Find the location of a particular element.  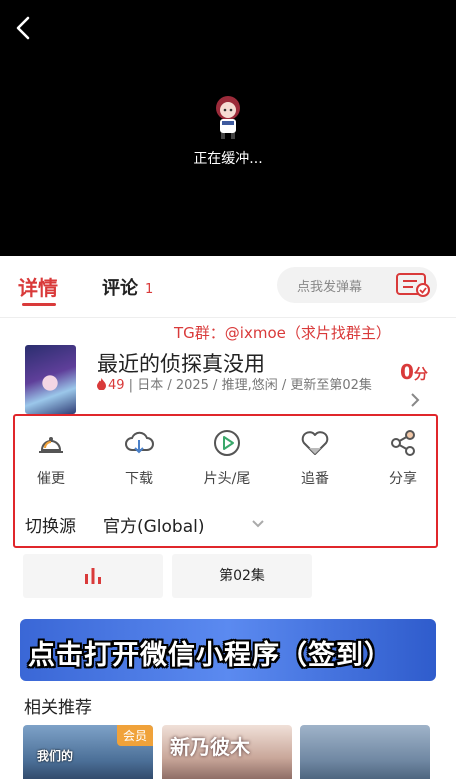

recommend-card: 新乃彼木 is located at coordinates (227, 752).